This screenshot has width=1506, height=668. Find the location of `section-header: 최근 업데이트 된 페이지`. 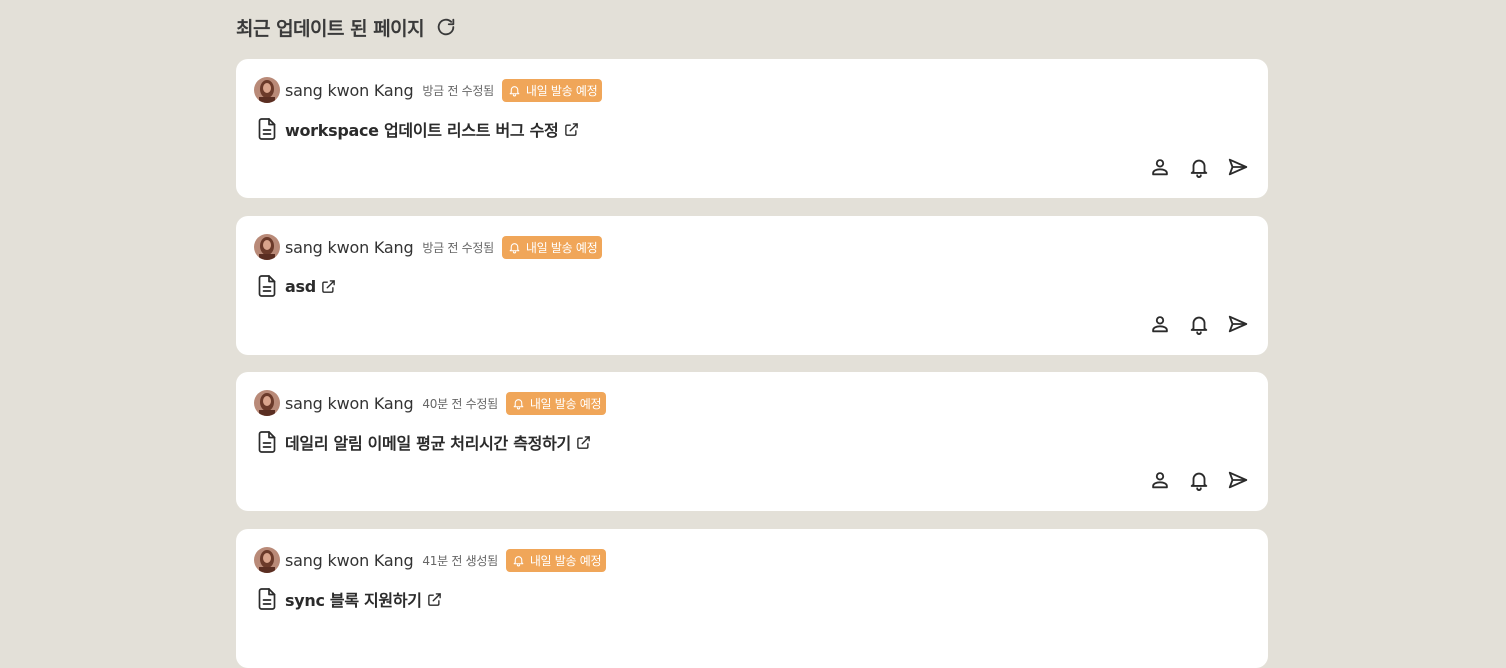

section-header: 최근 업데이트 된 페이지 is located at coordinates (752, 27).